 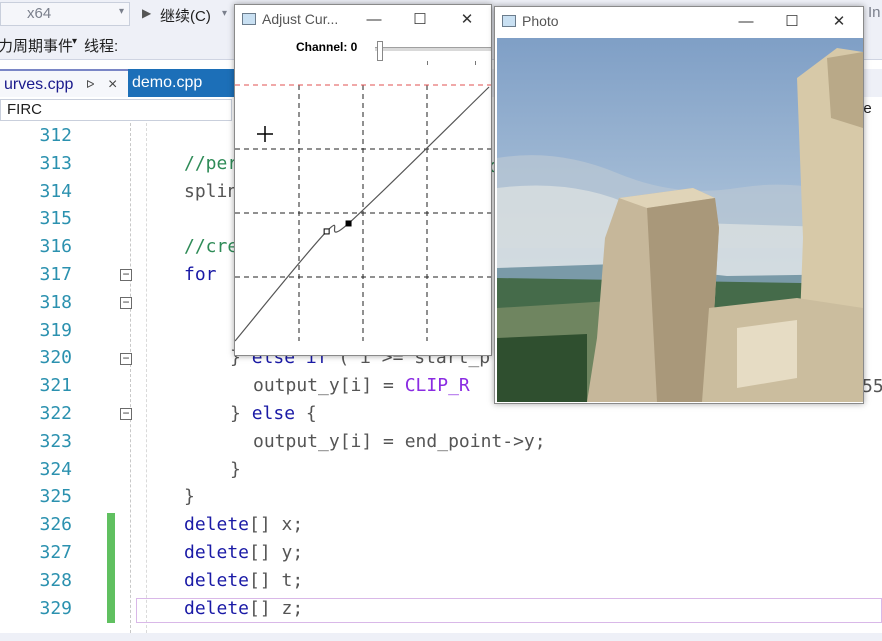 What do you see at coordinates (55, 469) in the screenshot?
I see `line-number: 324` at bounding box center [55, 469].